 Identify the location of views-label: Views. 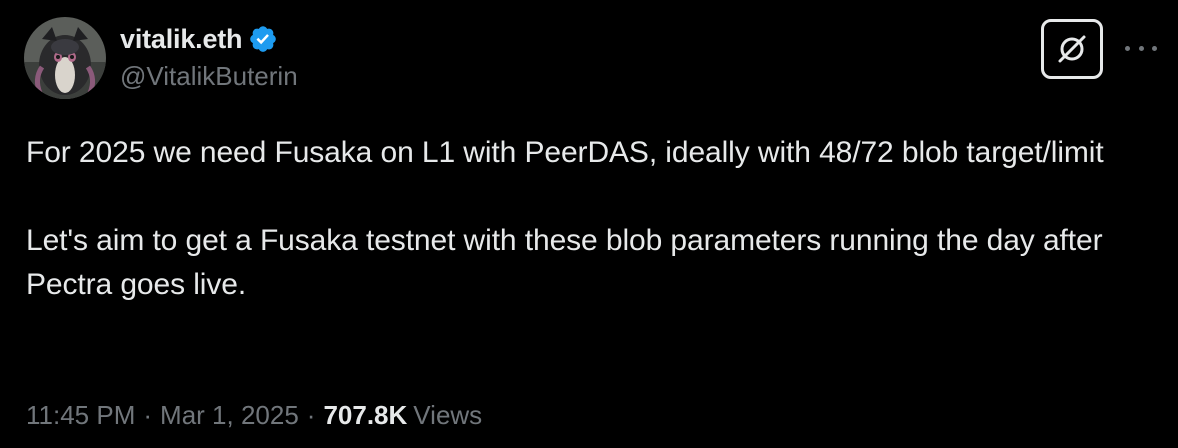
(448, 415).